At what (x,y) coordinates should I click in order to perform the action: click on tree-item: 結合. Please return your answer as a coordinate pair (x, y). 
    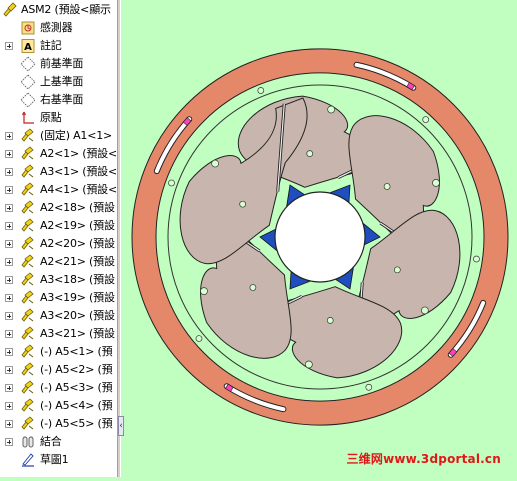
    Looking at the image, I should click on (58, 442).